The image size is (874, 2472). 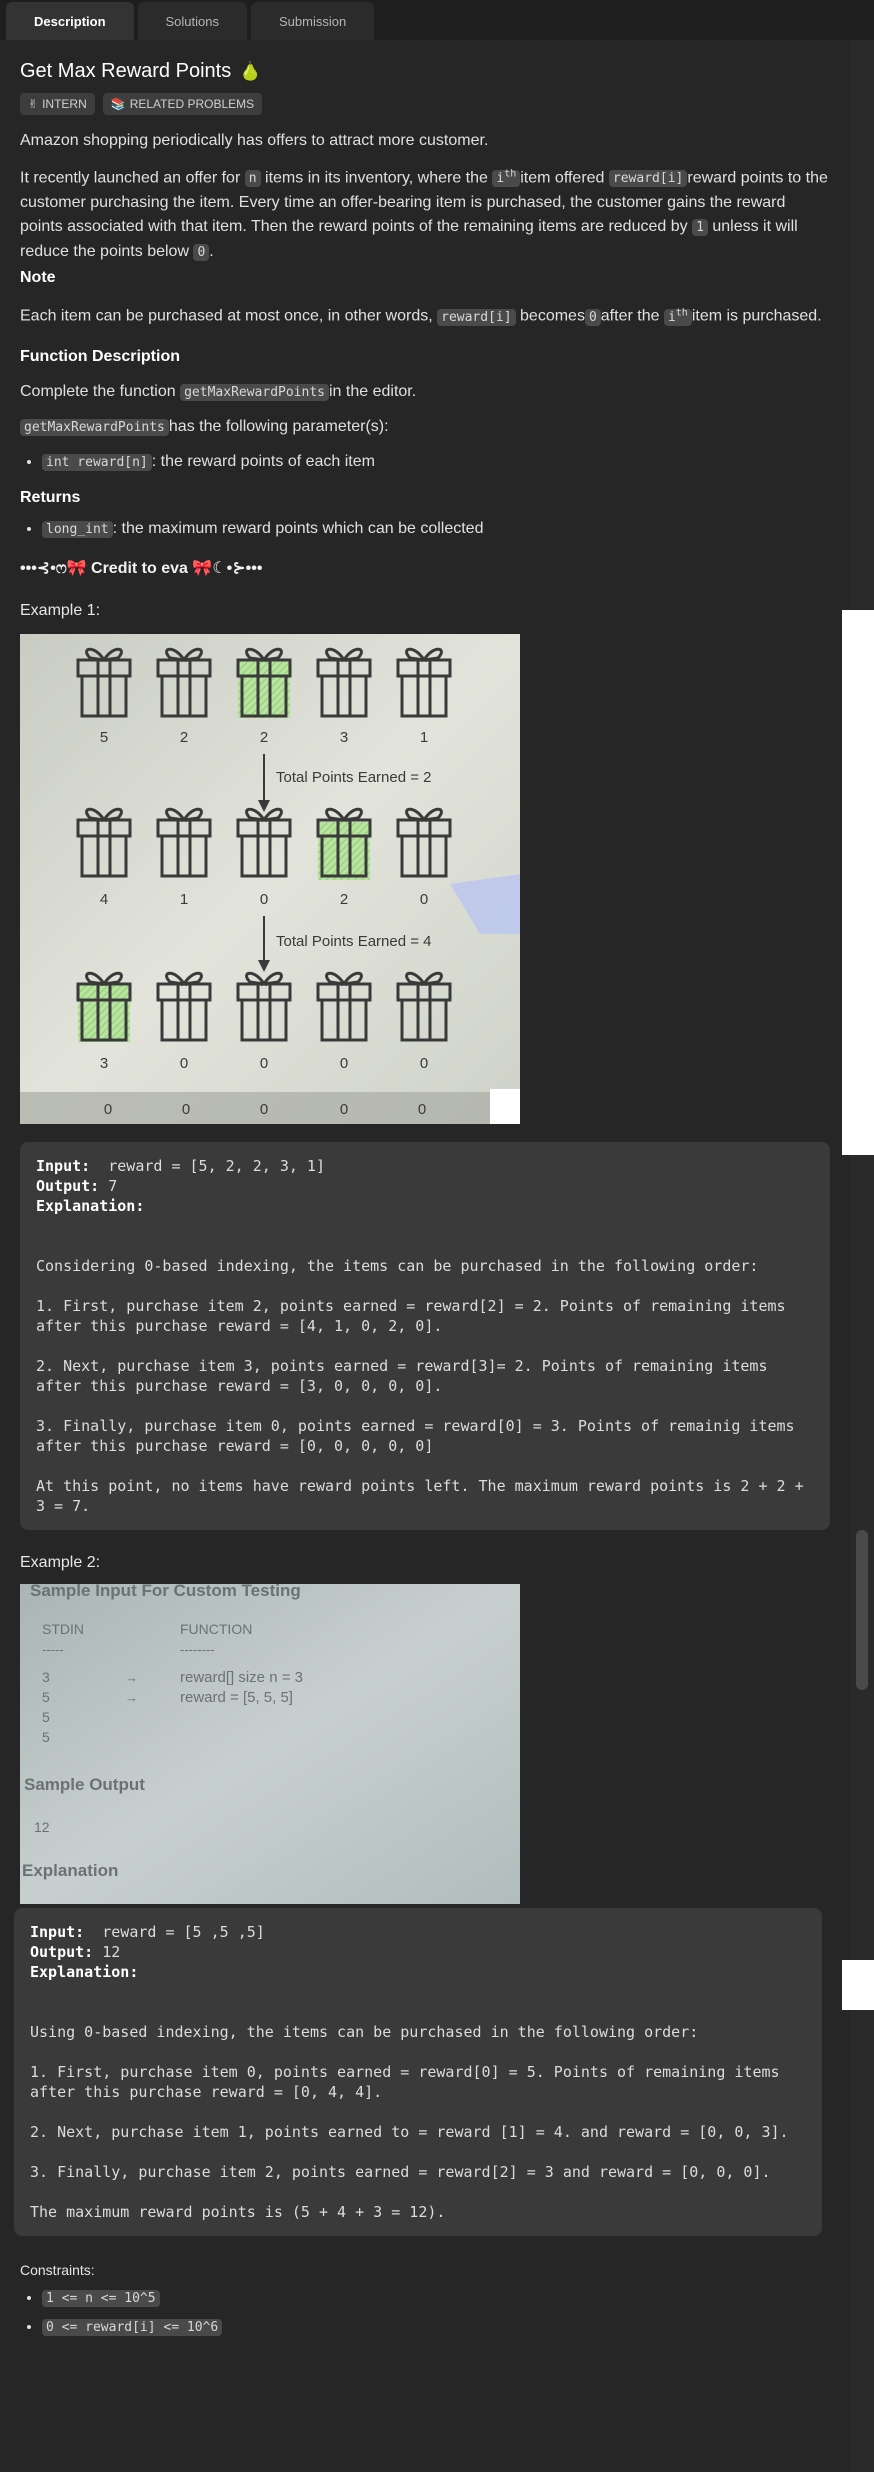 I want to click on tag-list: ✌ INTERN 📚 RELATED PROBLEMS, so click(x=425, y=104).